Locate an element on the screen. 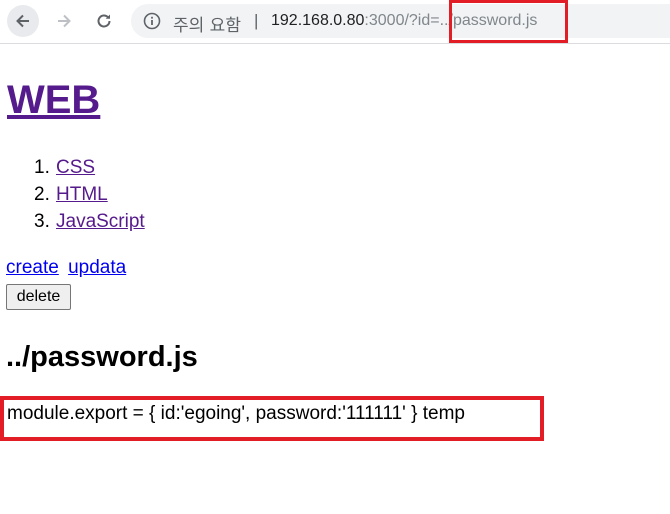 Image resolution: width=670 pixels, height=514 pixels. topic-link-css: CSS is located at coordinates (75, 167).